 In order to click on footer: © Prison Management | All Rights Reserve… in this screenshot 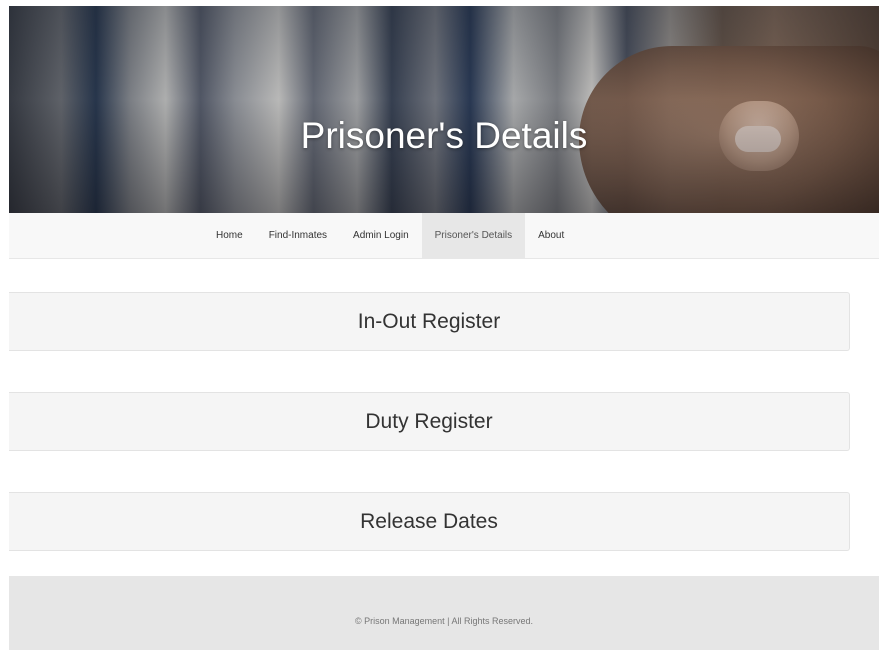, I will do `click(444, 613)`.